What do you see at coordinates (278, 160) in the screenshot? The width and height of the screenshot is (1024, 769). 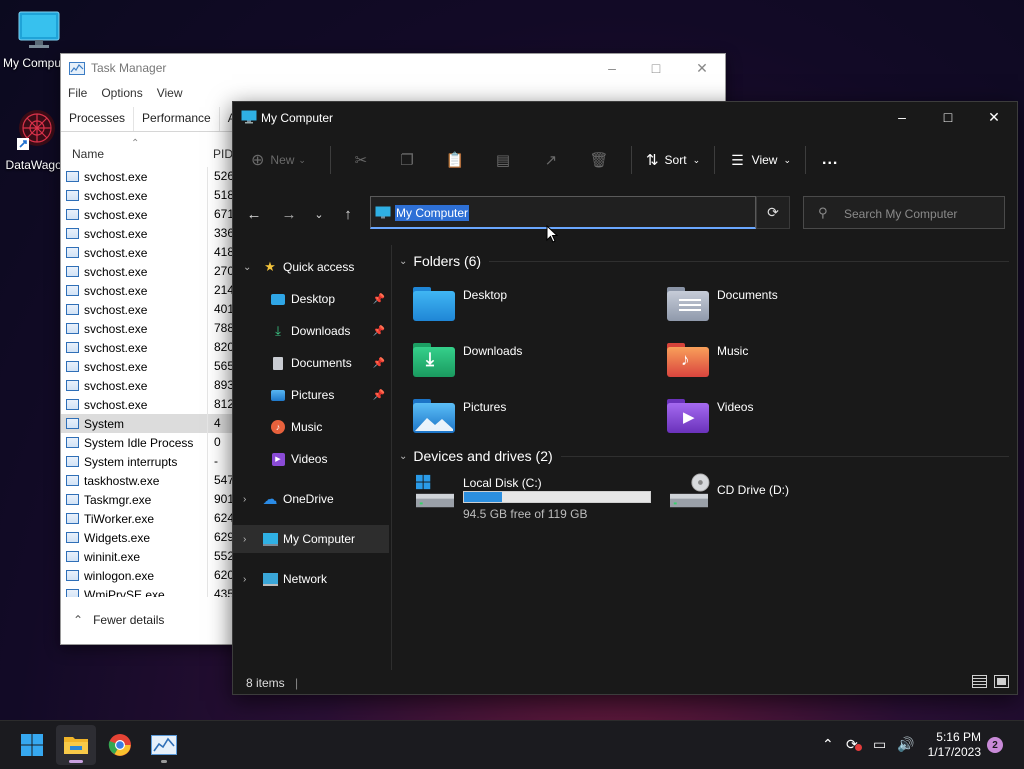 I see `new-button: ⊕ New ⌄` at bounding box center [278, 160].